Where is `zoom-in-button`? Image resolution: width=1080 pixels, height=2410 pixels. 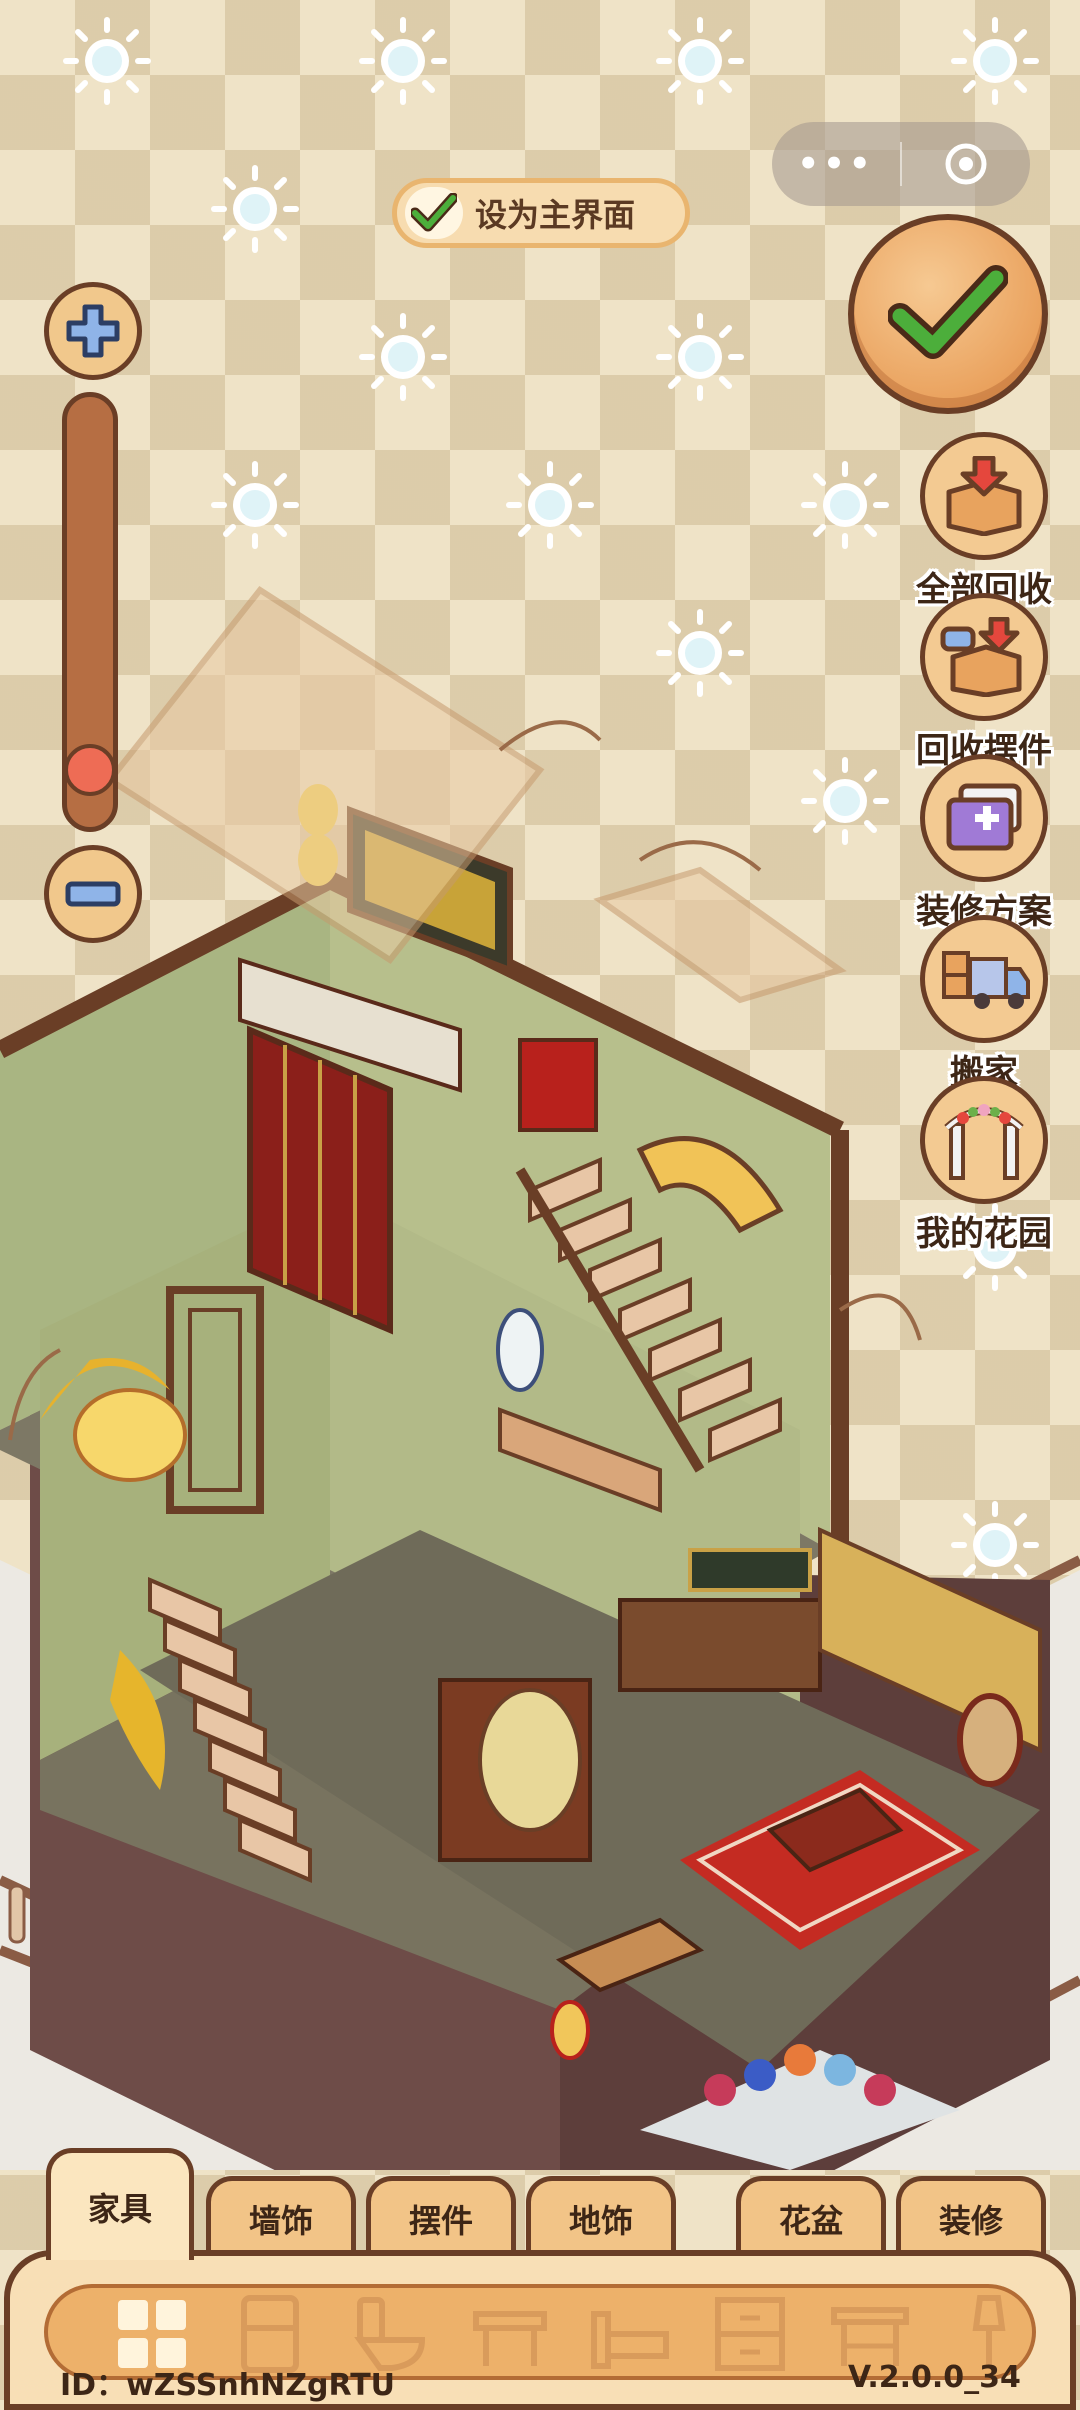 zoom-in-button is located at coordinates (93, 331).